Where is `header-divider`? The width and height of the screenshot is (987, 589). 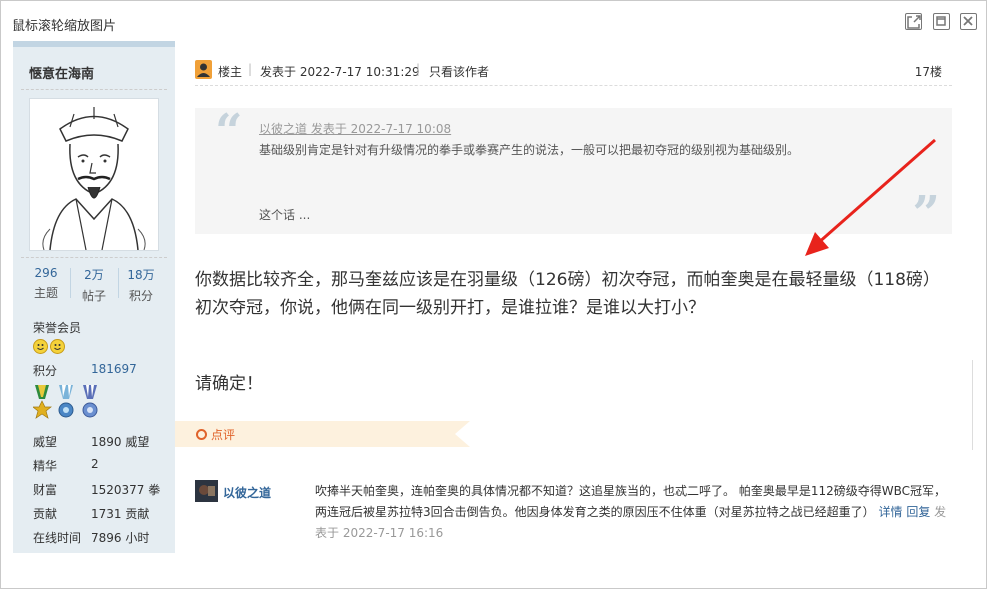
header-divider is located at coordinates (573, 85).